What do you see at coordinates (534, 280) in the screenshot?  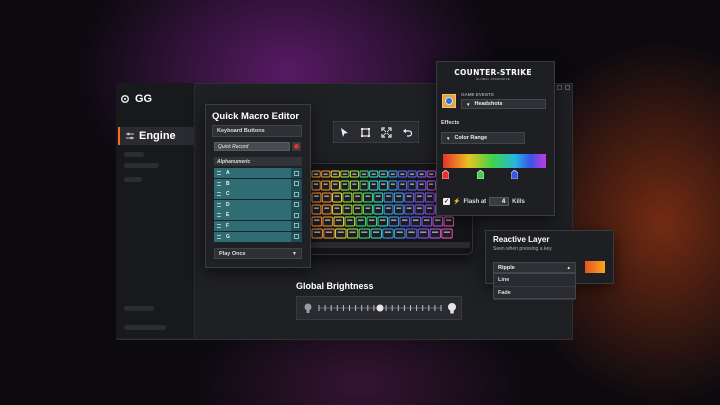 I see `dropdown-option-line: Line` at bounding box center [534, 280].